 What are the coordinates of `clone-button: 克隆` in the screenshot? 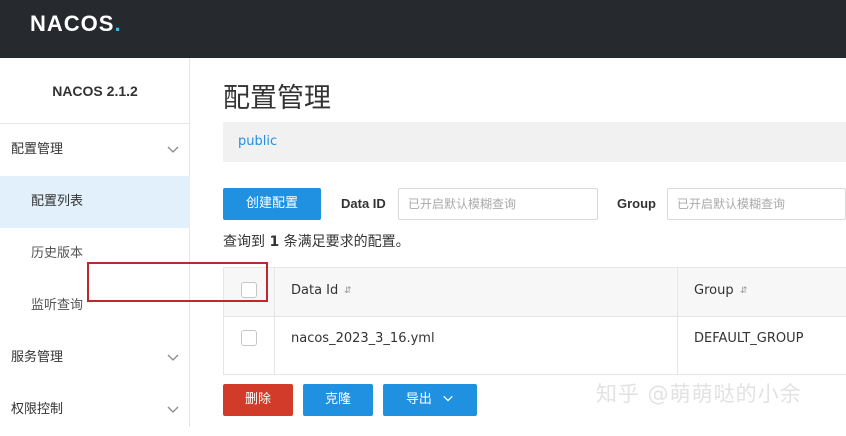 It's located at (338, 400).